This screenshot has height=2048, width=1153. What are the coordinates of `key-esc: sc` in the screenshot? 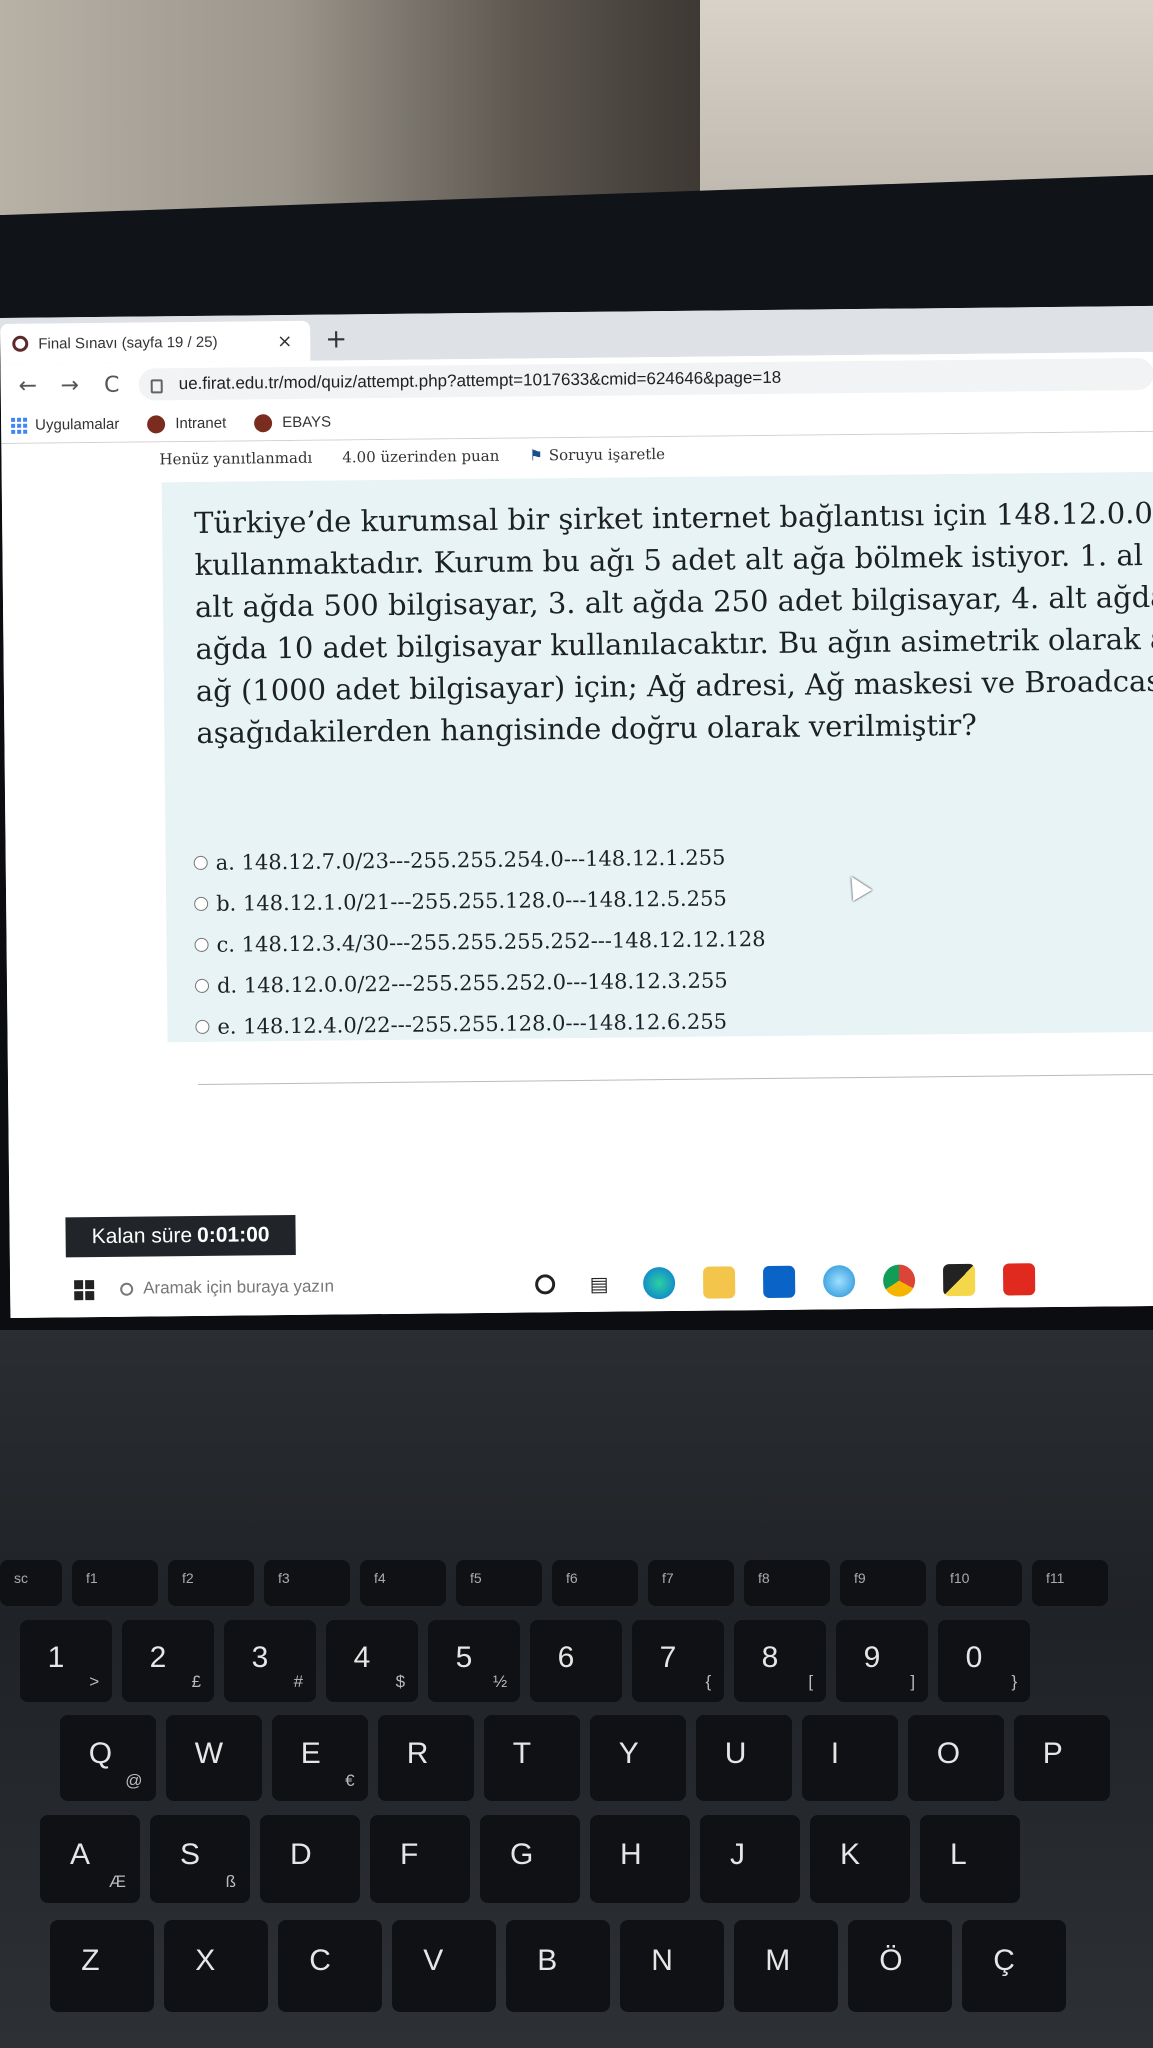 It's located at (31, 1583).